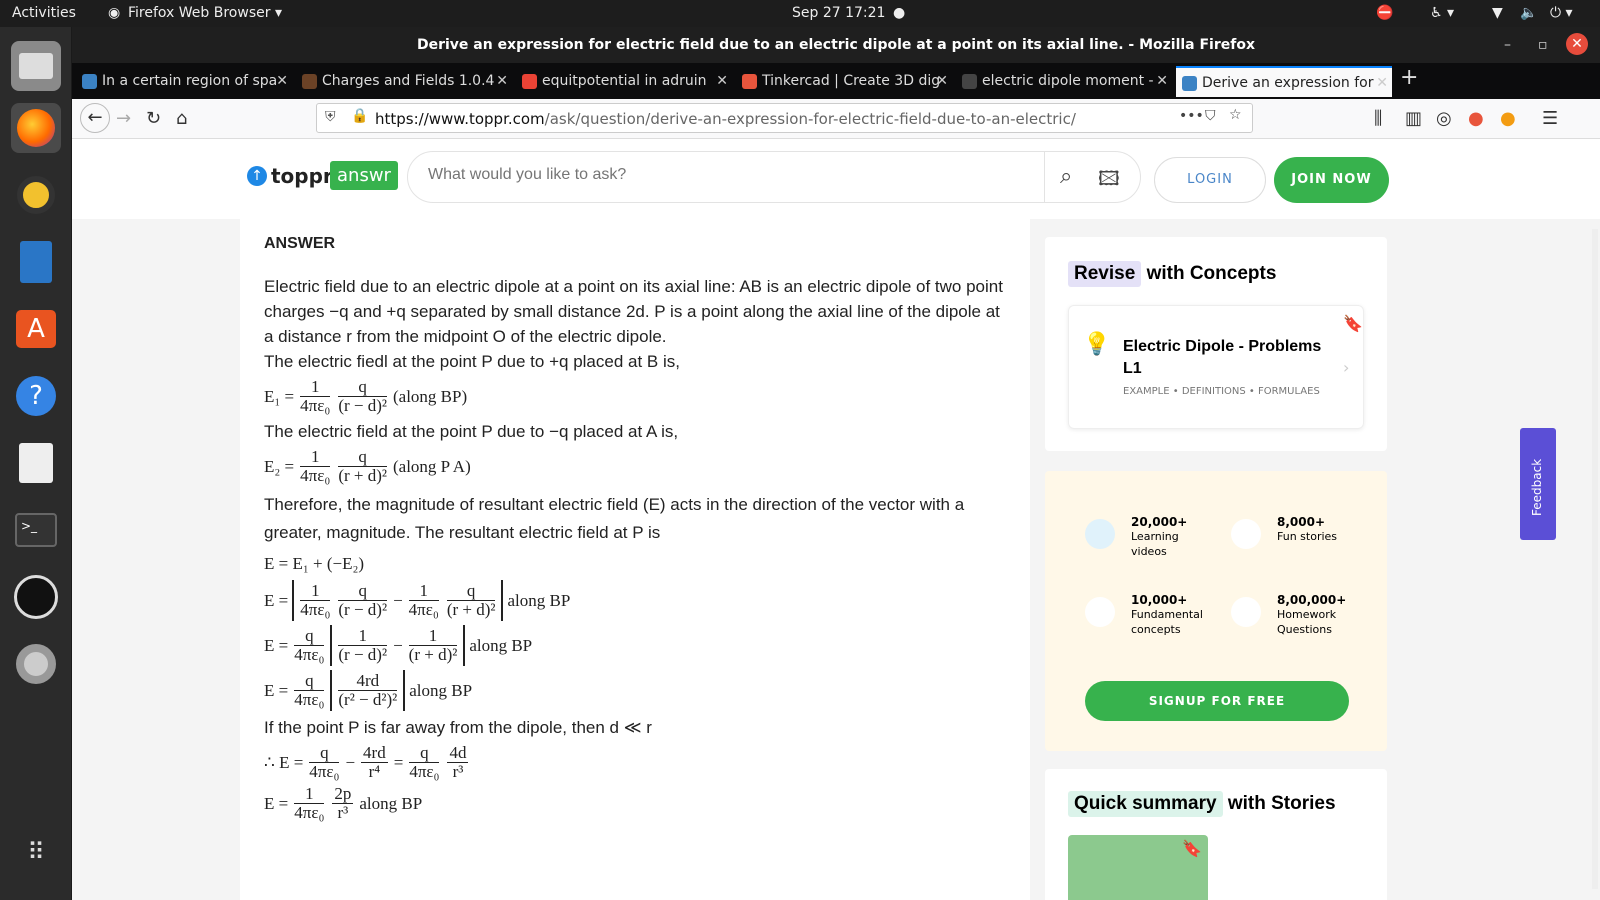 This screenshot has width=1600, height=900. What do you see at coordinates (1145, 804) in the screenshot?
I see `summary-pill: Quick summary` at bounding box center [1145, 804].